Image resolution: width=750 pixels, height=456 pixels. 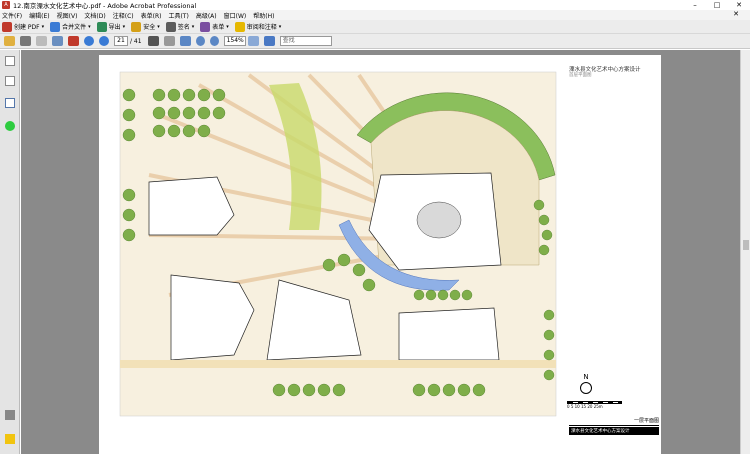 What do you see at coordinates (185, 41) in the screenshot?
I see `zoom-tool-icon` at bounding box center [185, 41].